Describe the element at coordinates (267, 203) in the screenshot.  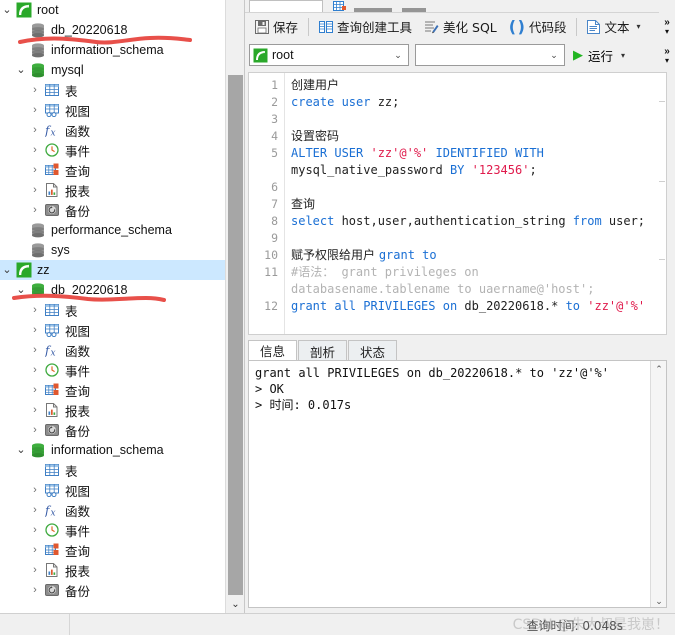
I see `line-number-gutter: 1 2 3 4 5 6 7 8 9 10 11 12` at that location.